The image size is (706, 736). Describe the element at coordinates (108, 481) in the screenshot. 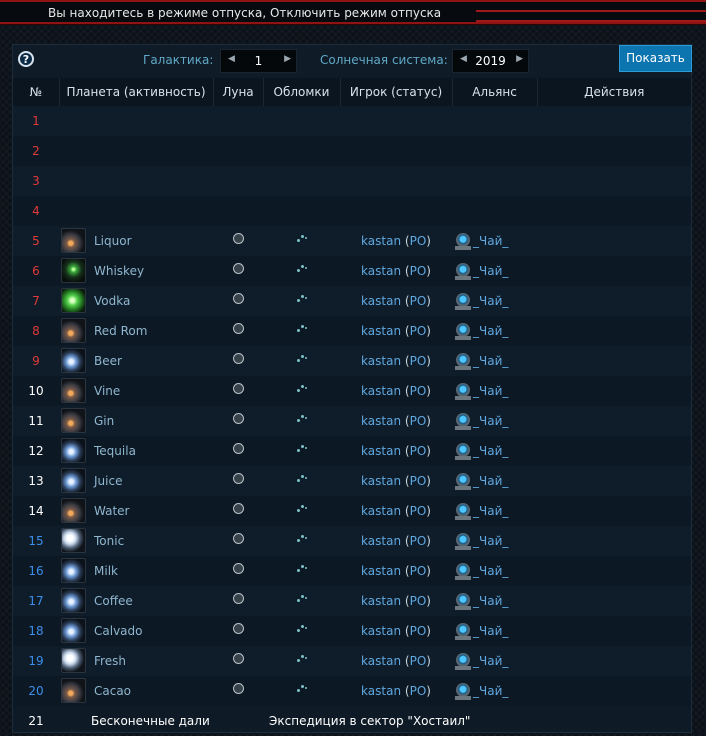

I see `planet-name: Juice` at that location.